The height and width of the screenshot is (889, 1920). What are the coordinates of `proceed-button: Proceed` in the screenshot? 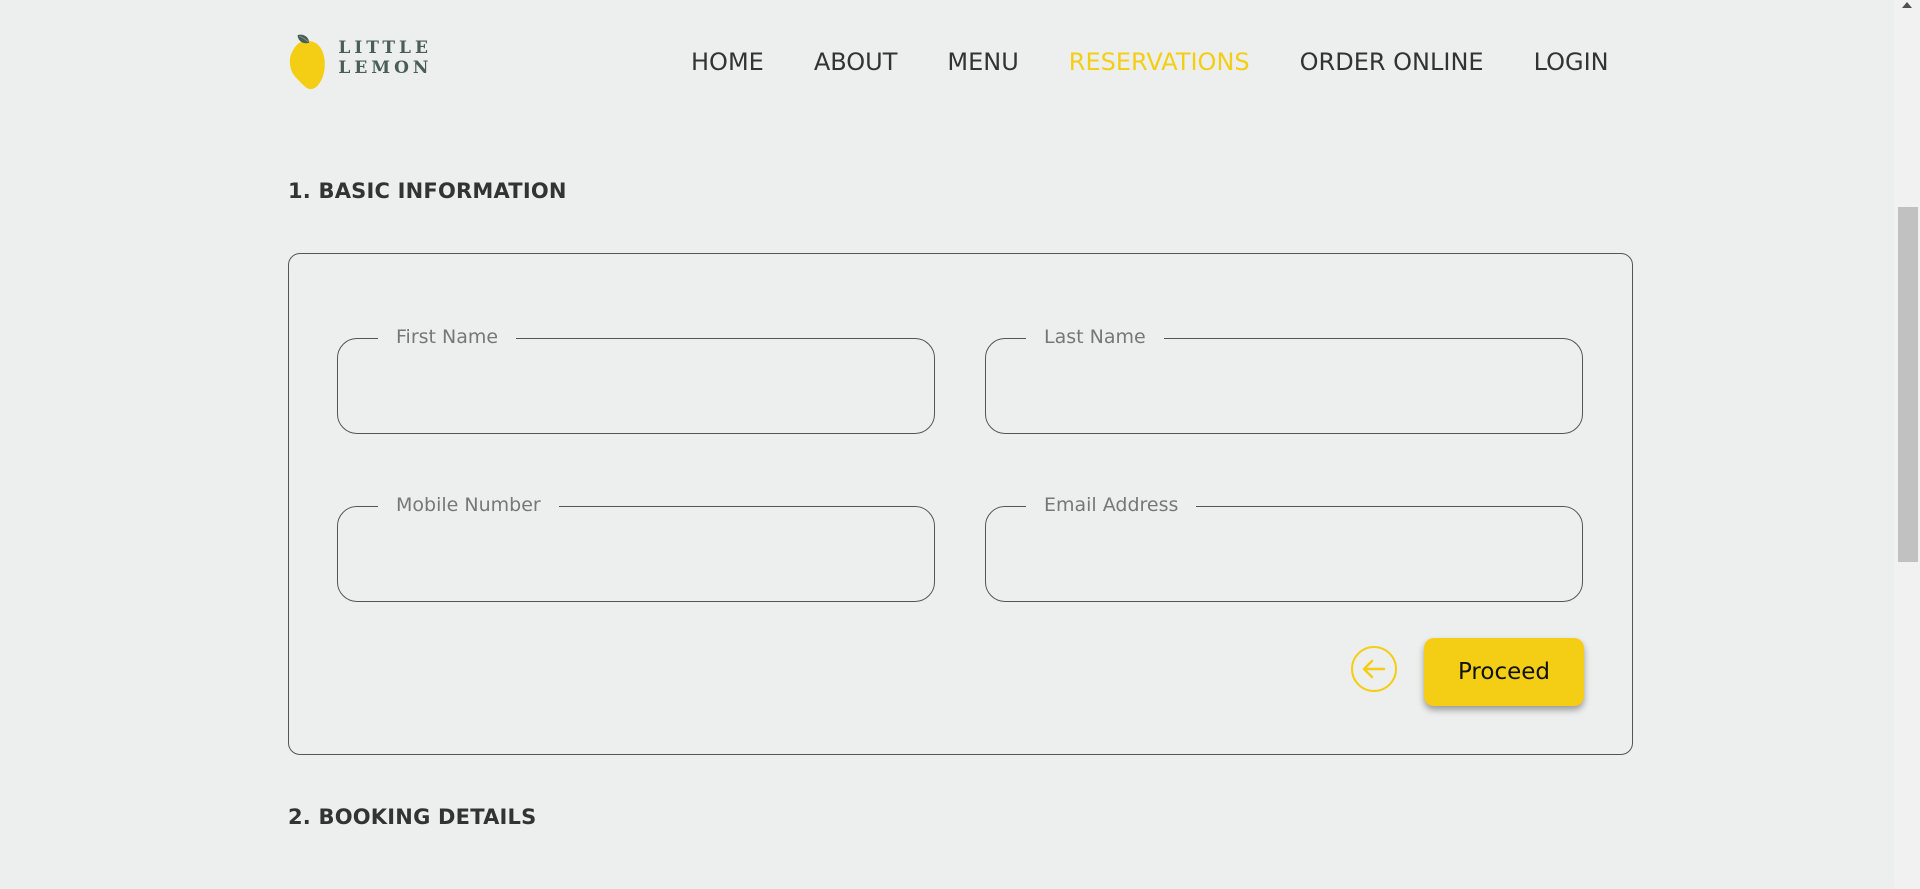 It's located at (1504, 672).